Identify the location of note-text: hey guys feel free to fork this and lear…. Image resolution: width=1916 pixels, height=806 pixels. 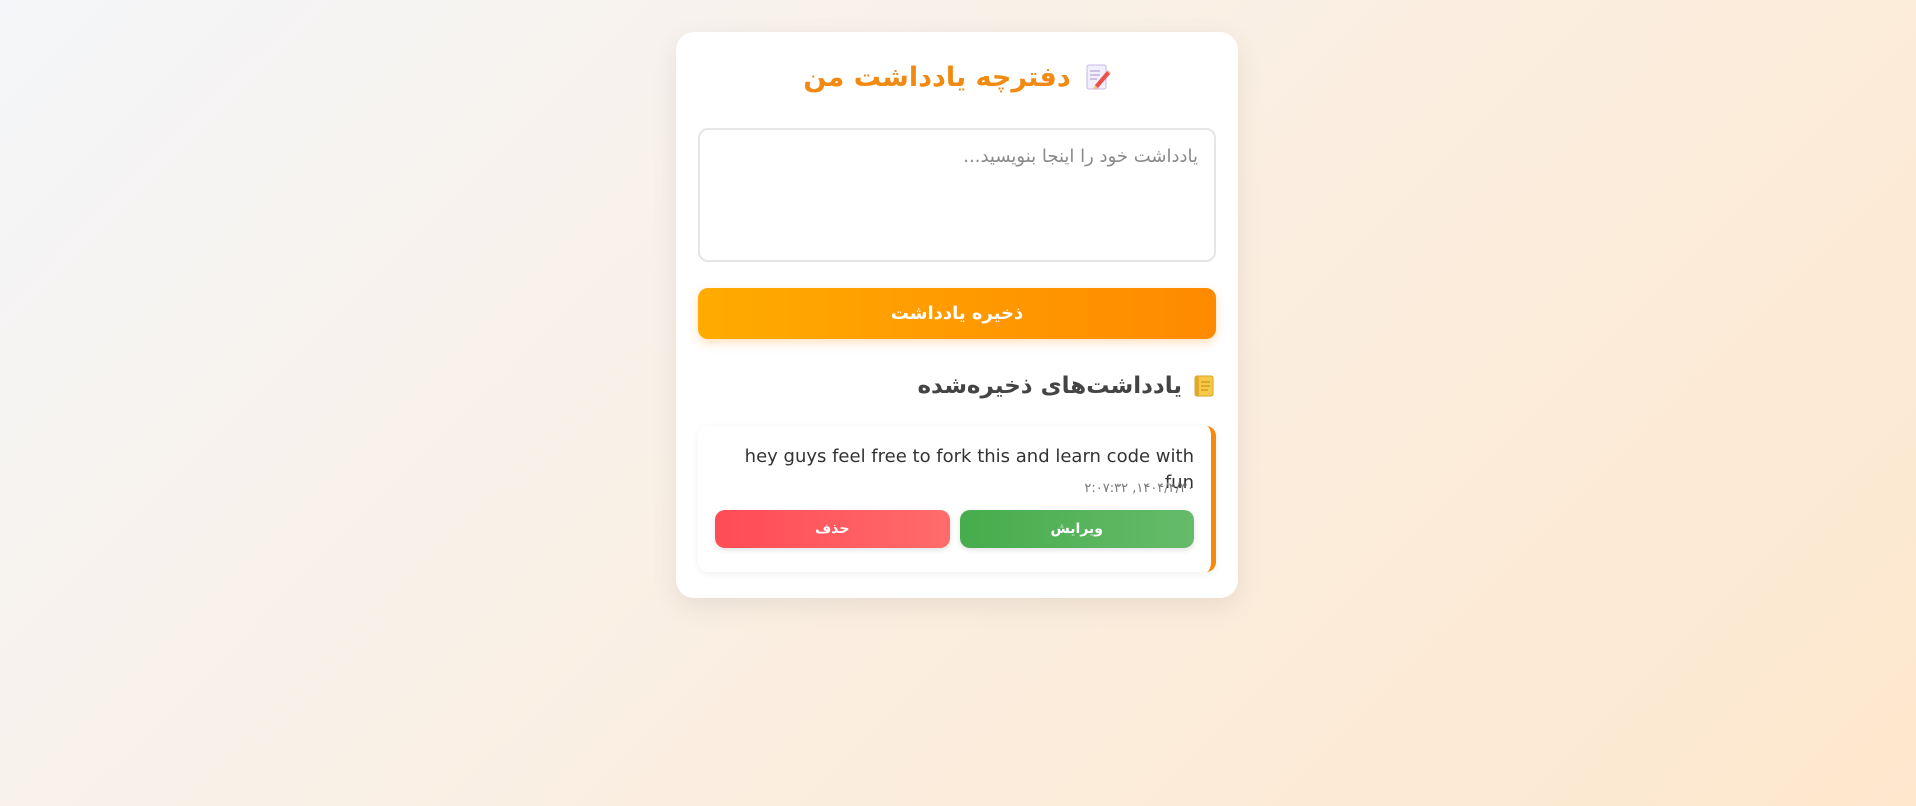
(969, 469).